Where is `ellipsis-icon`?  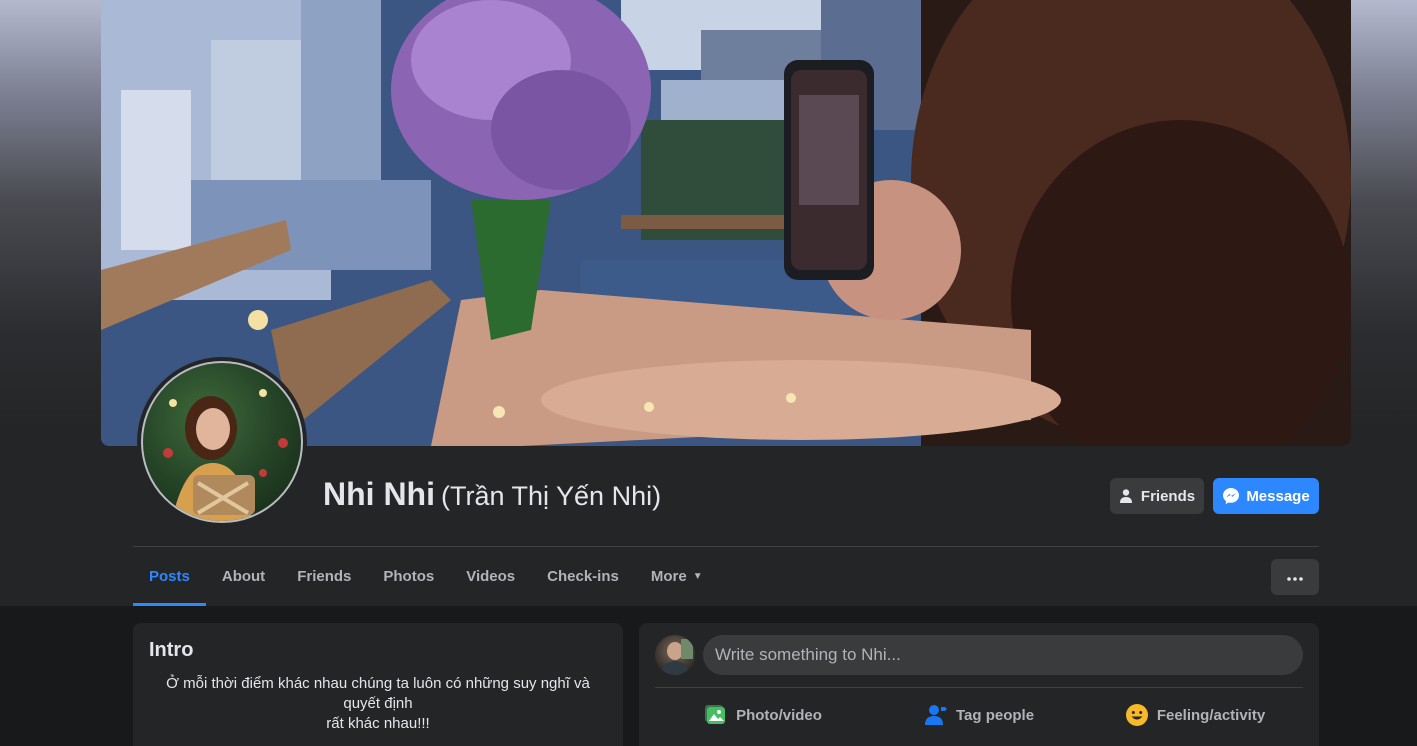 ellipsis-icon is located at coordinates (1295, 577).